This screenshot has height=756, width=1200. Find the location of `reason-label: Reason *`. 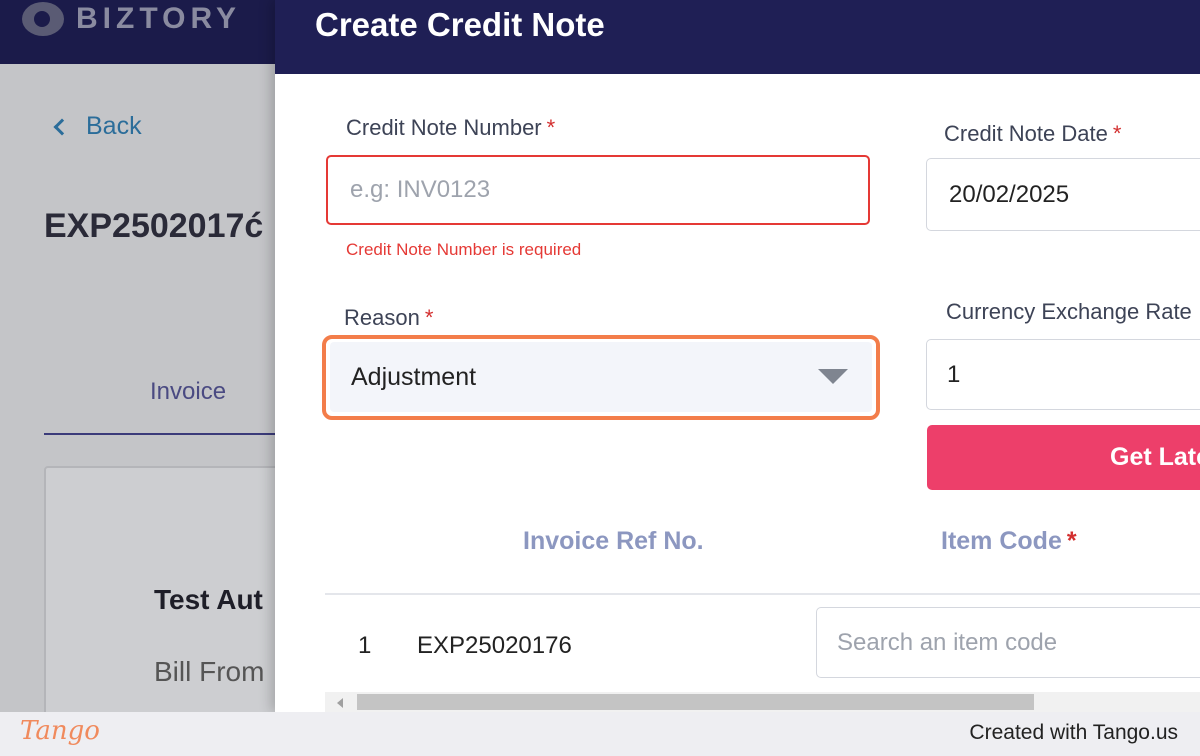

reason-label: Reason * is located at coordinates (388, 318).